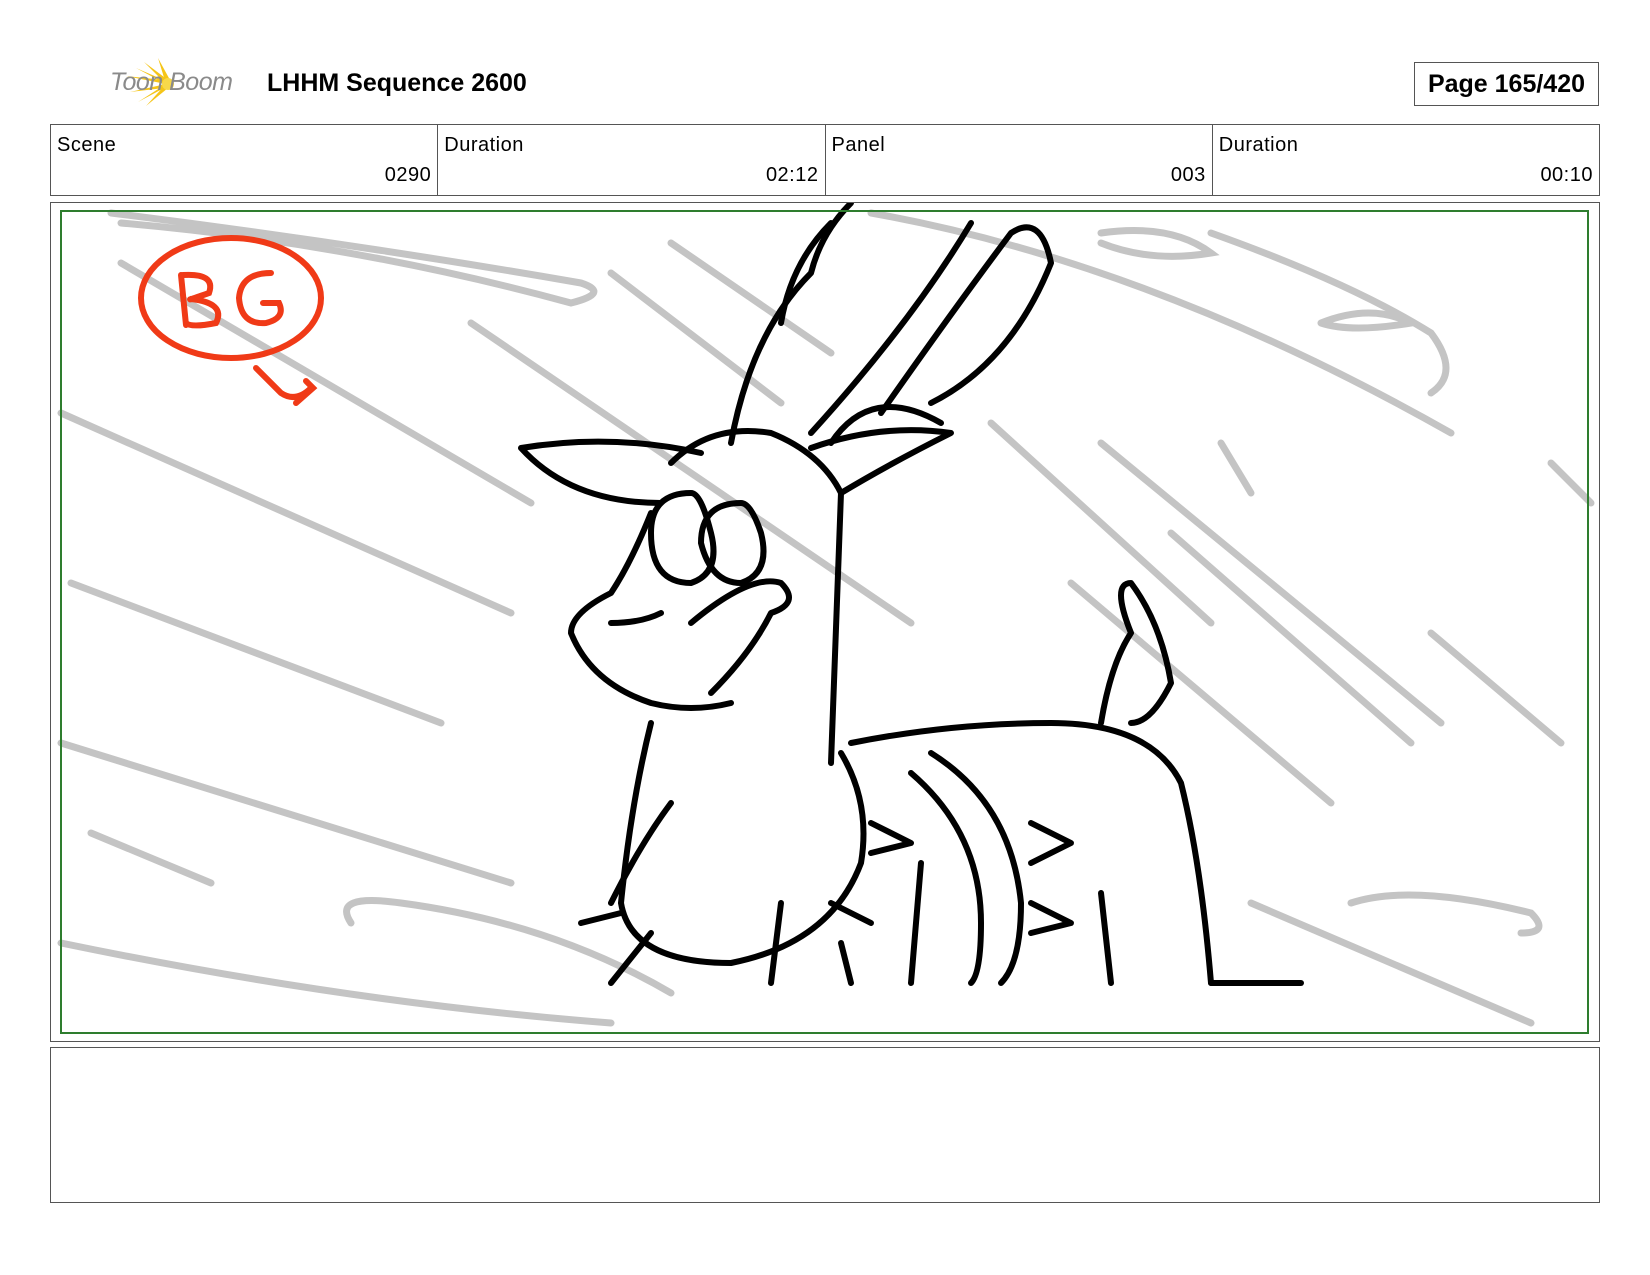 The image size is (1650, 1275). Describe the element at coordinates (1019, 160) in the screenshot. I see `panel-cell: Panel 003` at that location.